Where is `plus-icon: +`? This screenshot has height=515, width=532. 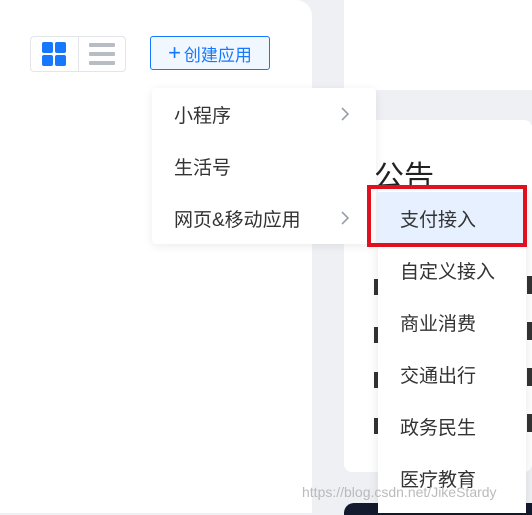
plus-icon: + is located at coordinates (174, 52).